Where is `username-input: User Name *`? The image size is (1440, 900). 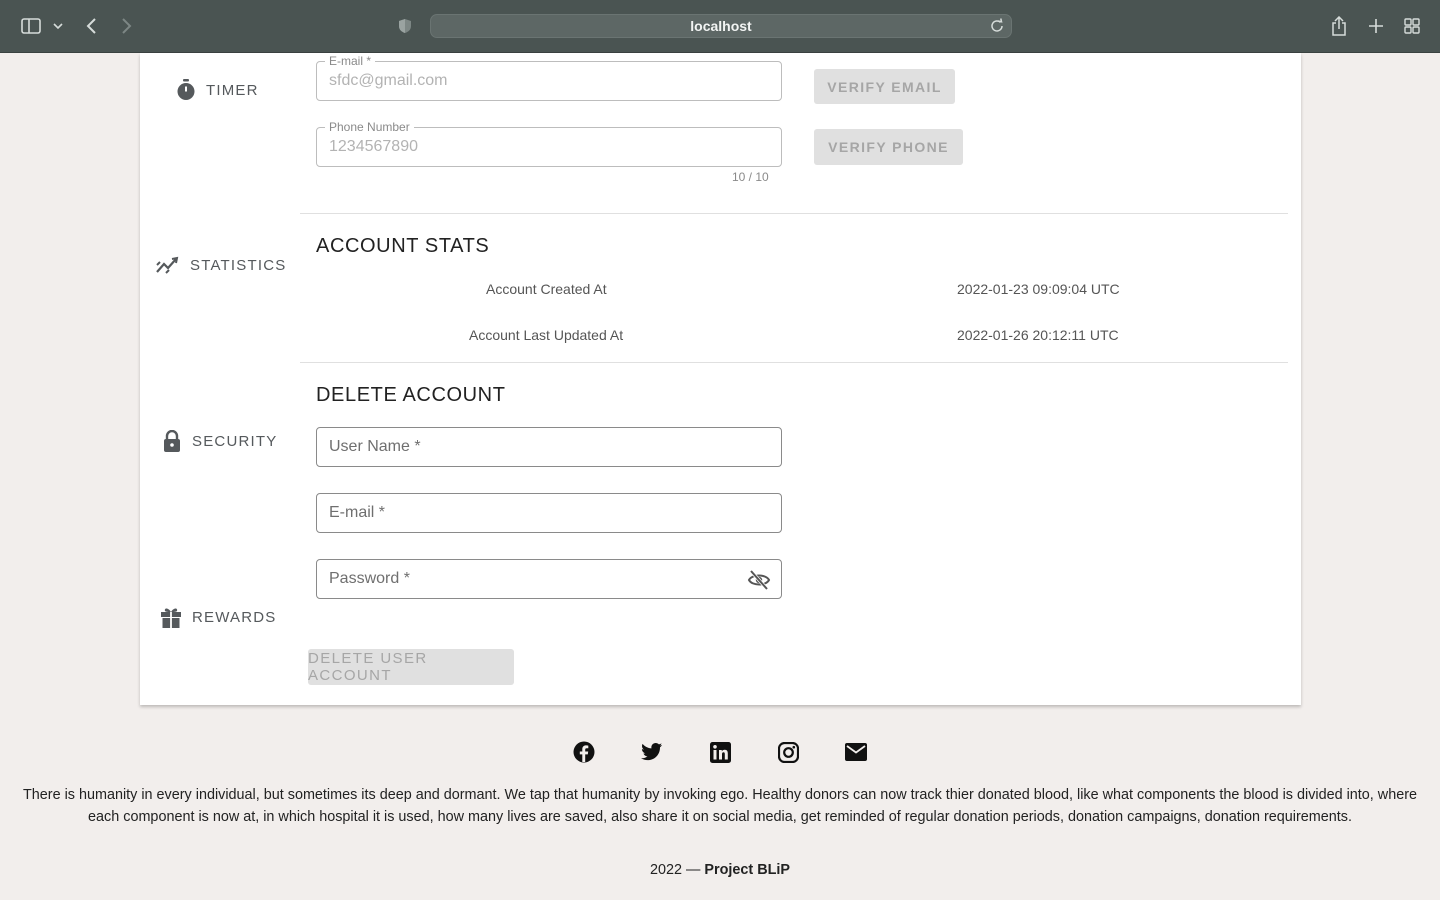 username-input: User Name * is located at coordinates (549, 447).